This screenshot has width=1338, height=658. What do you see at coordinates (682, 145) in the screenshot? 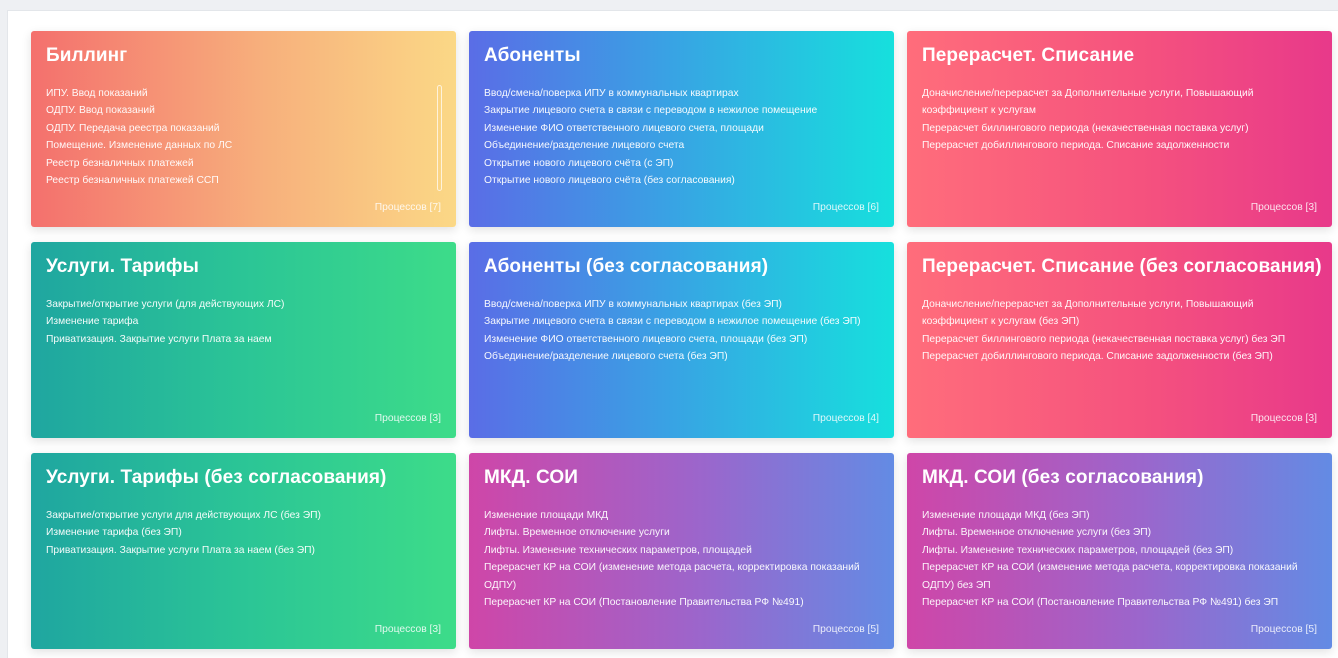
I see `process-link: Объединение/разделение лицевого счета` at bounding box center [682, 145].